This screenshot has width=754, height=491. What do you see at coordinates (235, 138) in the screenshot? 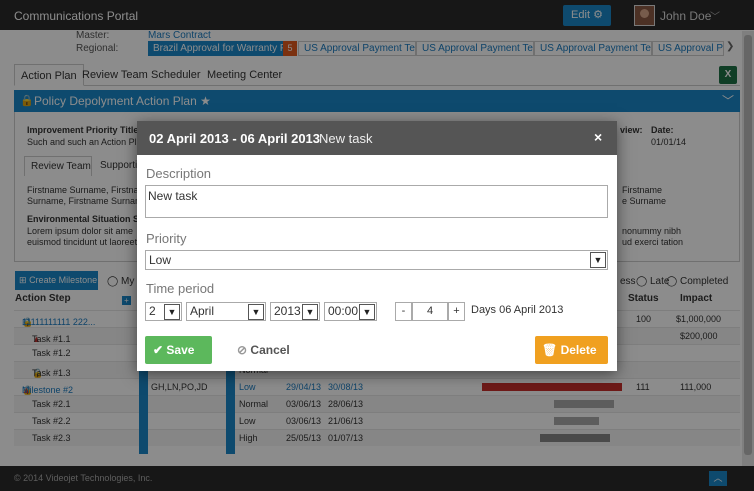
I see `dialog-dates: 02 April 2013 - 06 April 2013` at bounding box center [235, 138].